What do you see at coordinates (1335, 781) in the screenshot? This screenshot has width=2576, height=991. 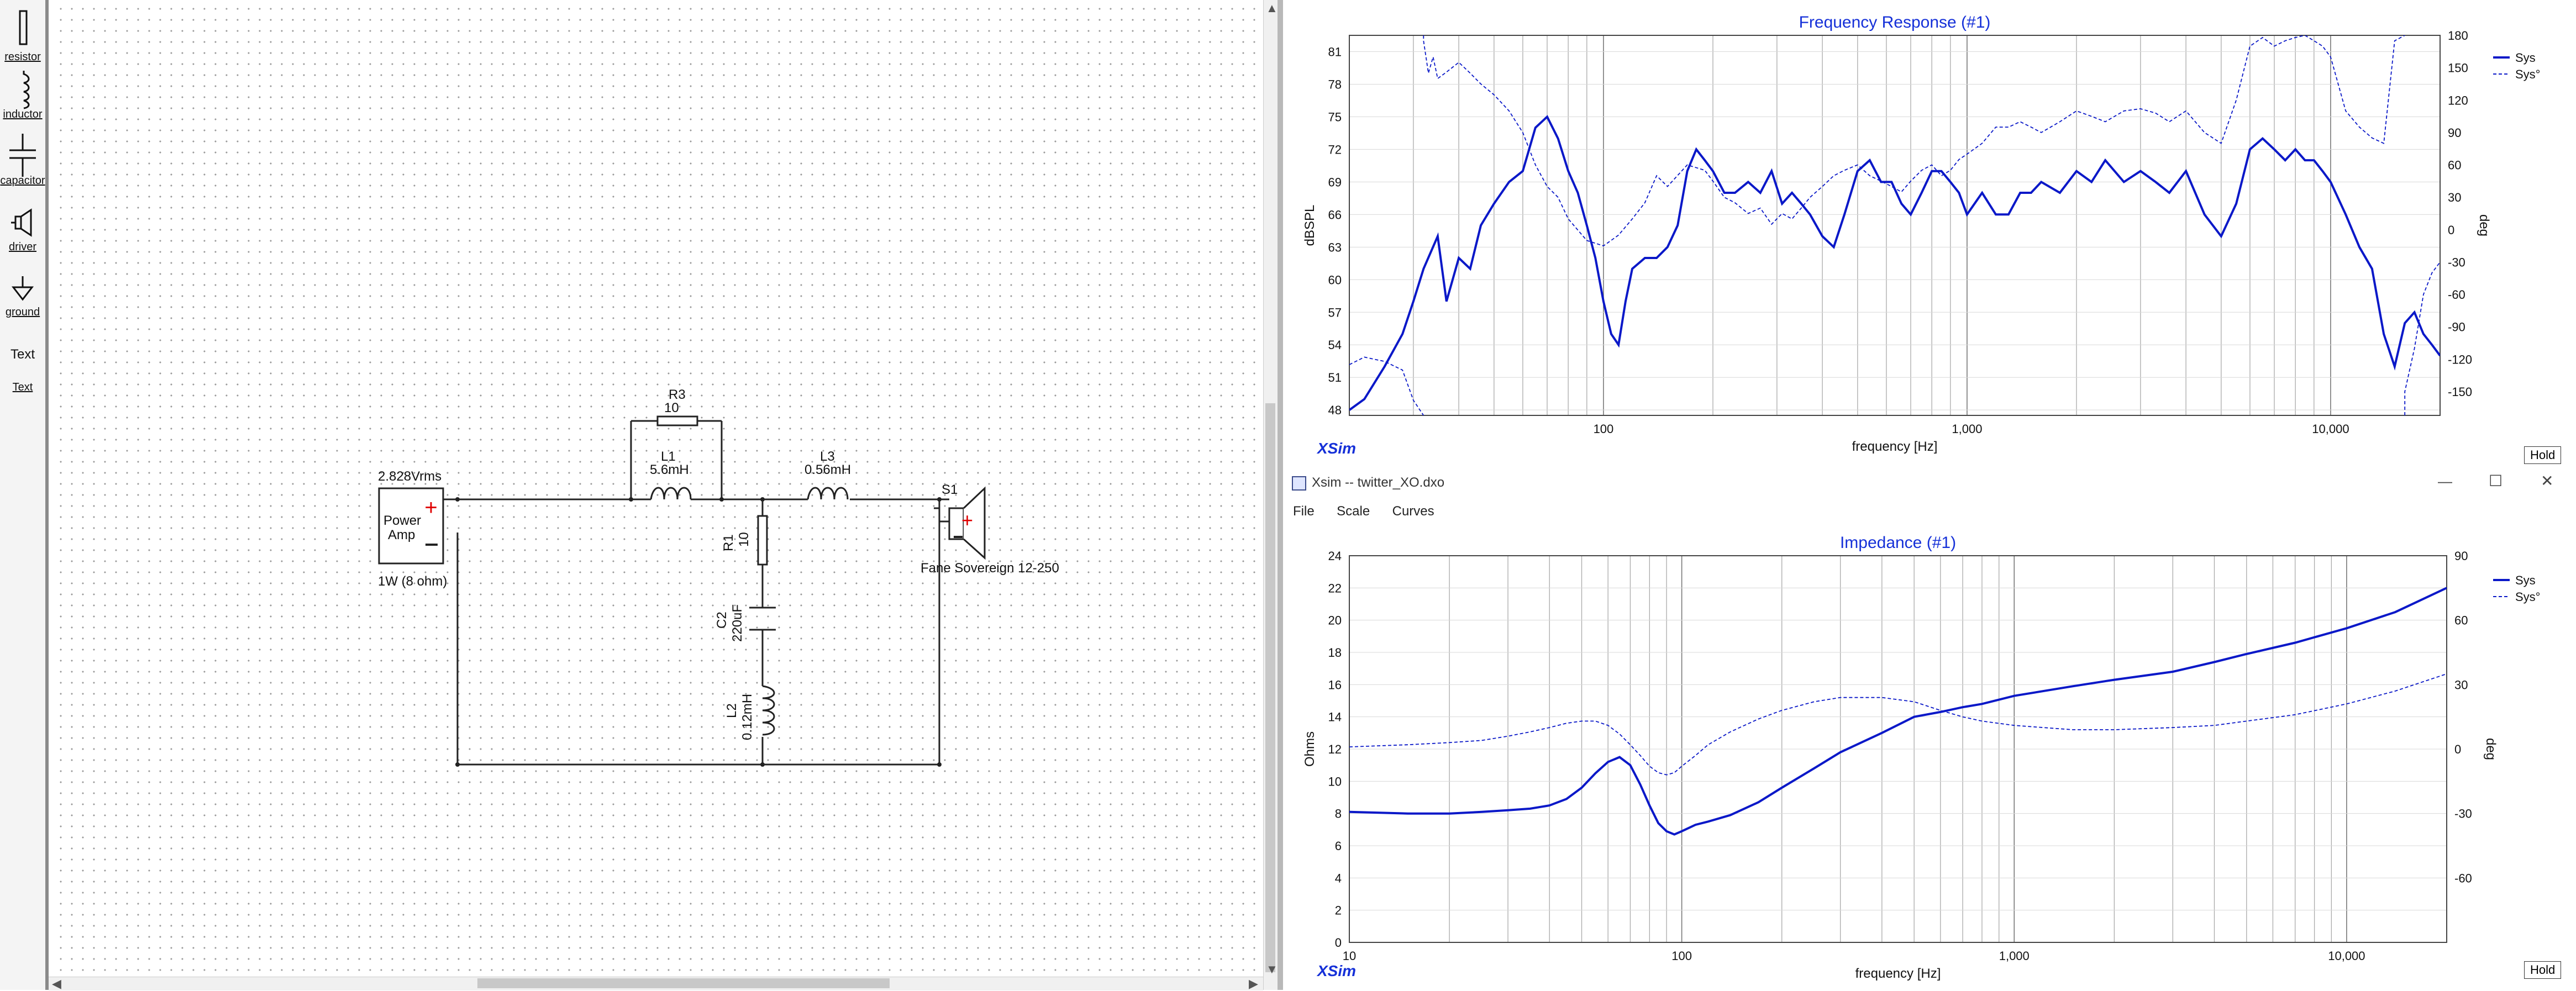 I see `y-tick-label: 10` at bounding box center [1335, 781].